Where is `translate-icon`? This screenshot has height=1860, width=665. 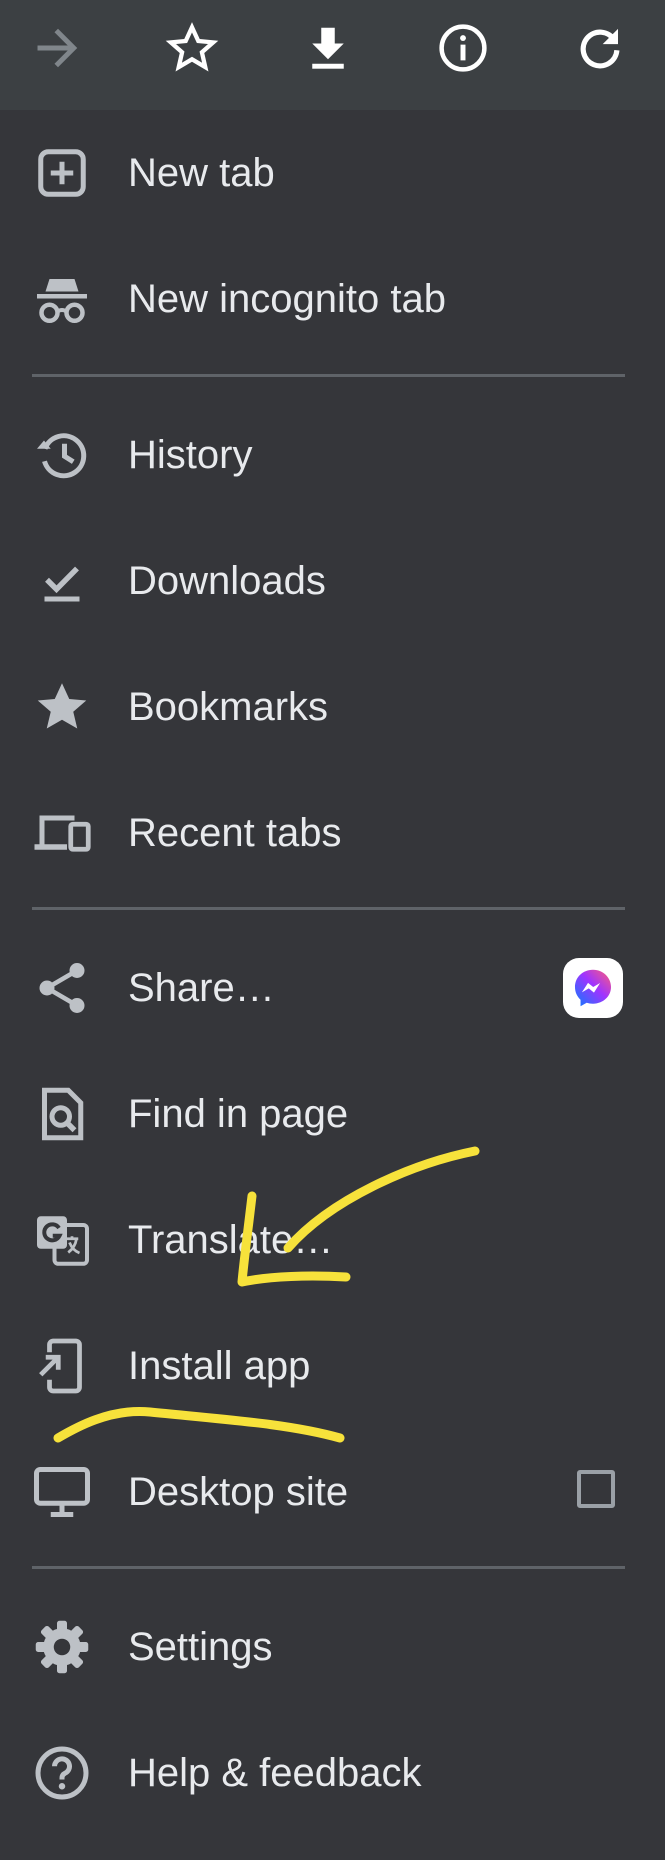
translate-icon is located at coordinates (62, 1240).